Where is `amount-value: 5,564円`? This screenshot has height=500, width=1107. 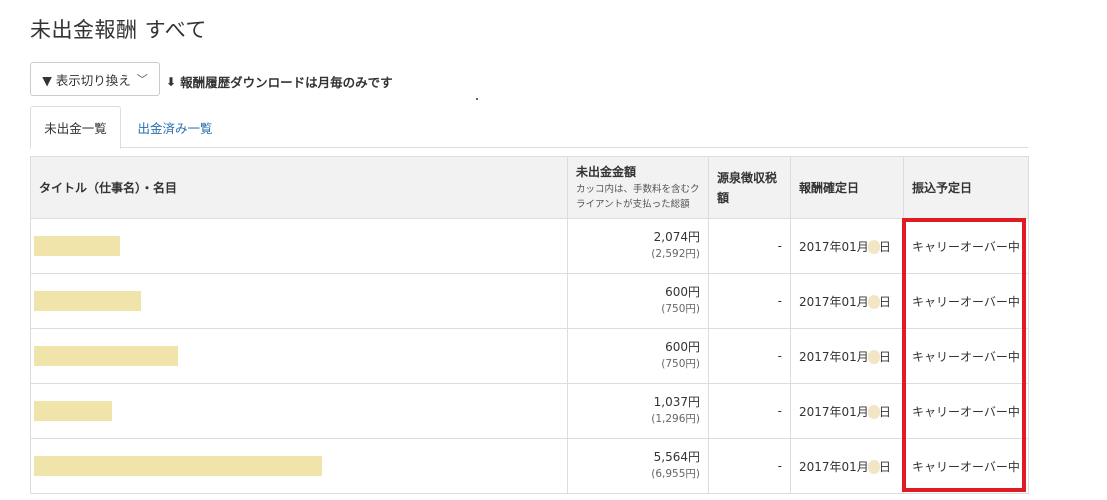 amount-value: 5,564円 is located at coordinates (676, 457).